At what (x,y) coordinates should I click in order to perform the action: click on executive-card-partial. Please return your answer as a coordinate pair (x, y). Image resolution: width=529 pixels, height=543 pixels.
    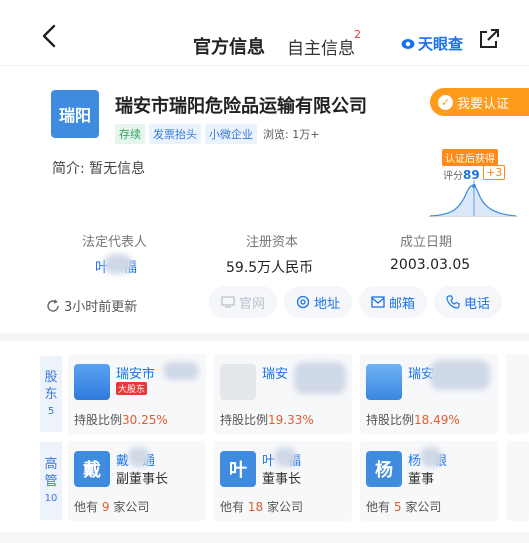
    Looking at the image, I should click on (517, 481).